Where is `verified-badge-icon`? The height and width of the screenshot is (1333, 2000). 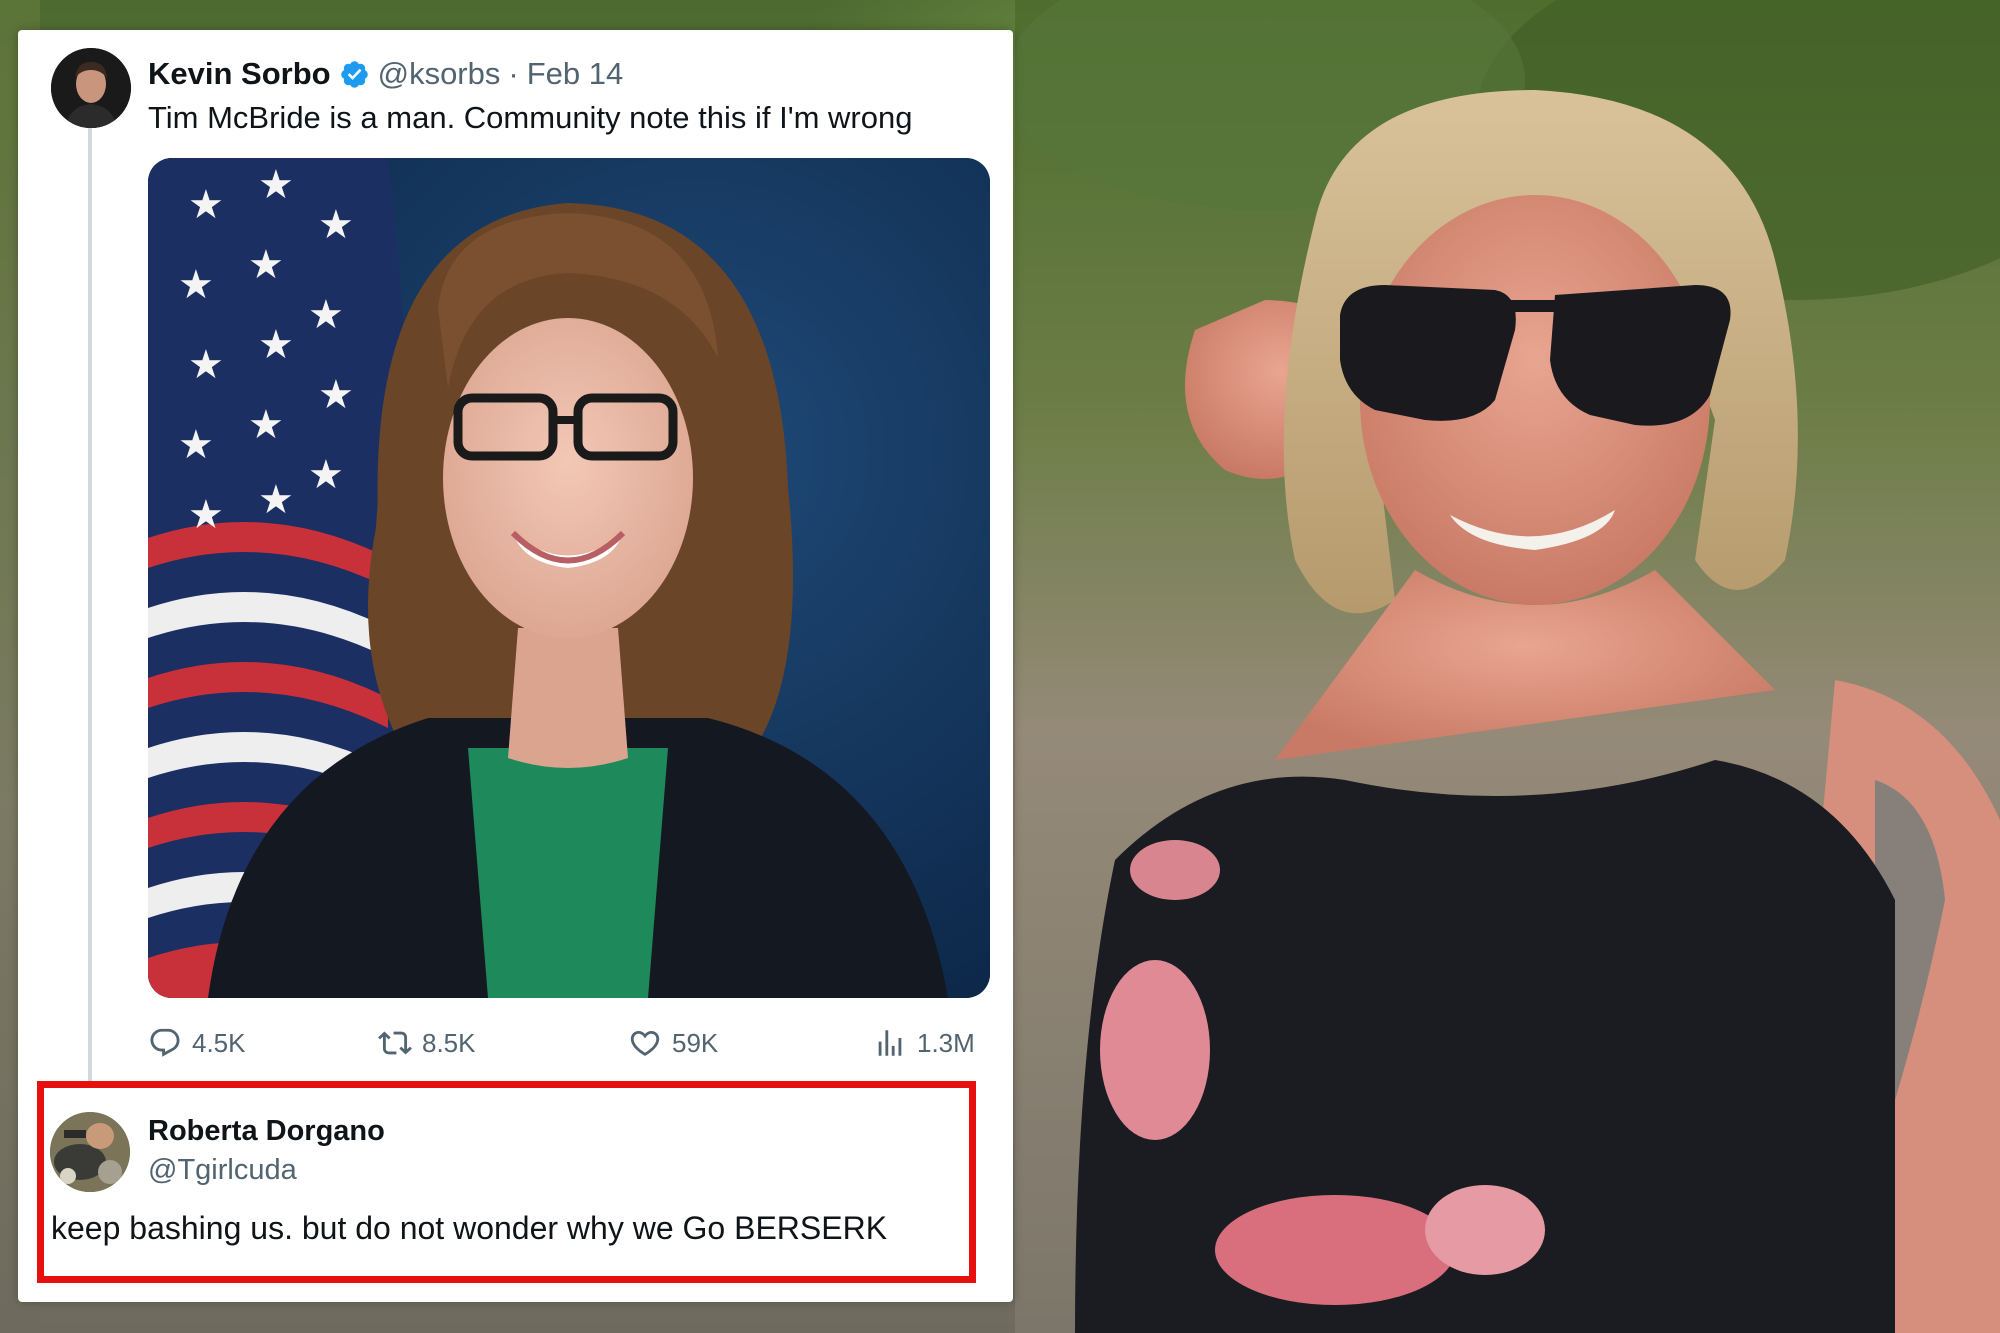 verified-badge-icon is located at coordinates (354, 74).